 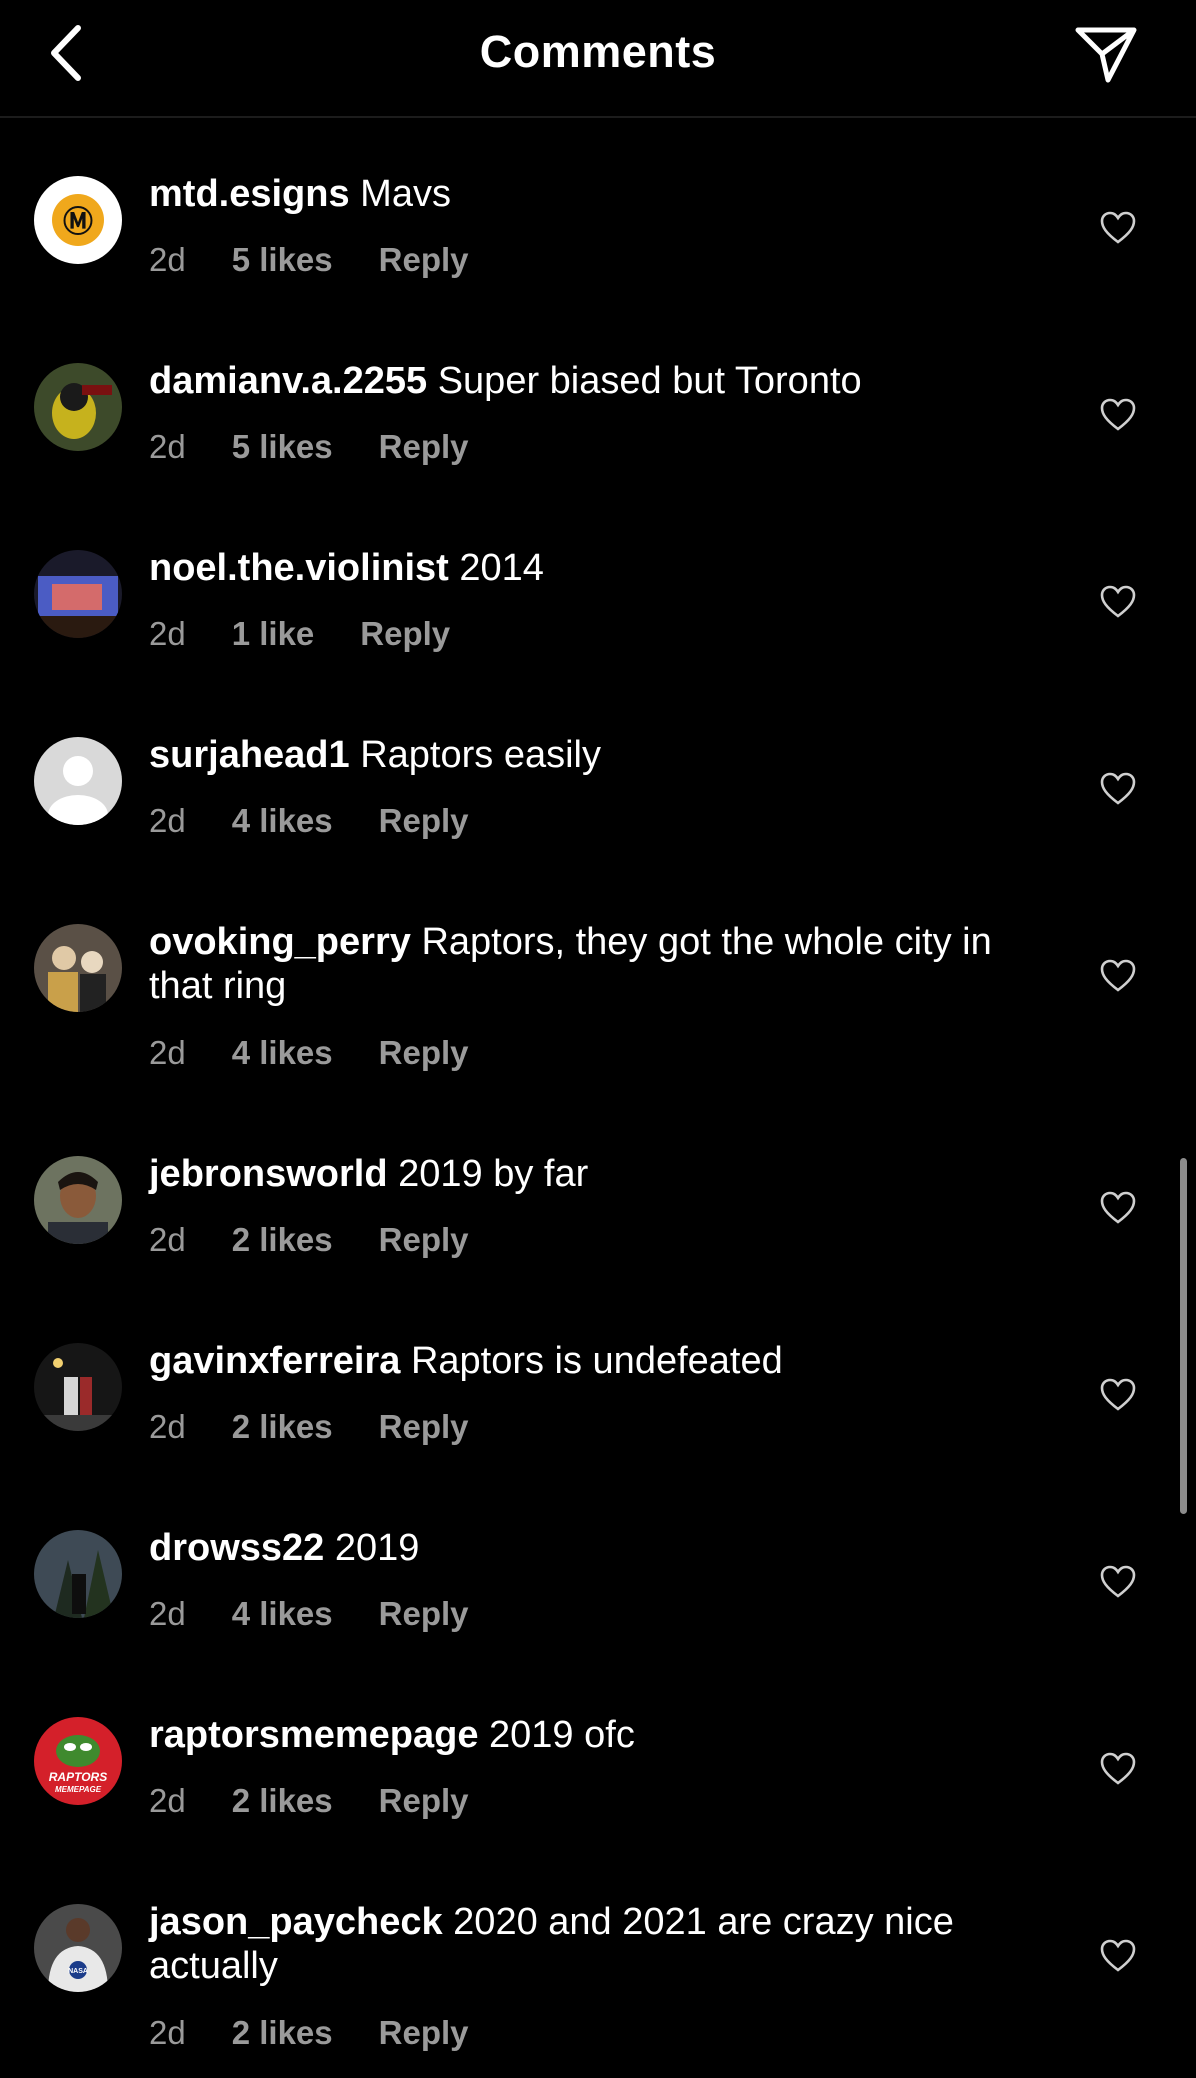 I want to click on comment-body: Super biased but Toronto, so click(x=649, y=381).